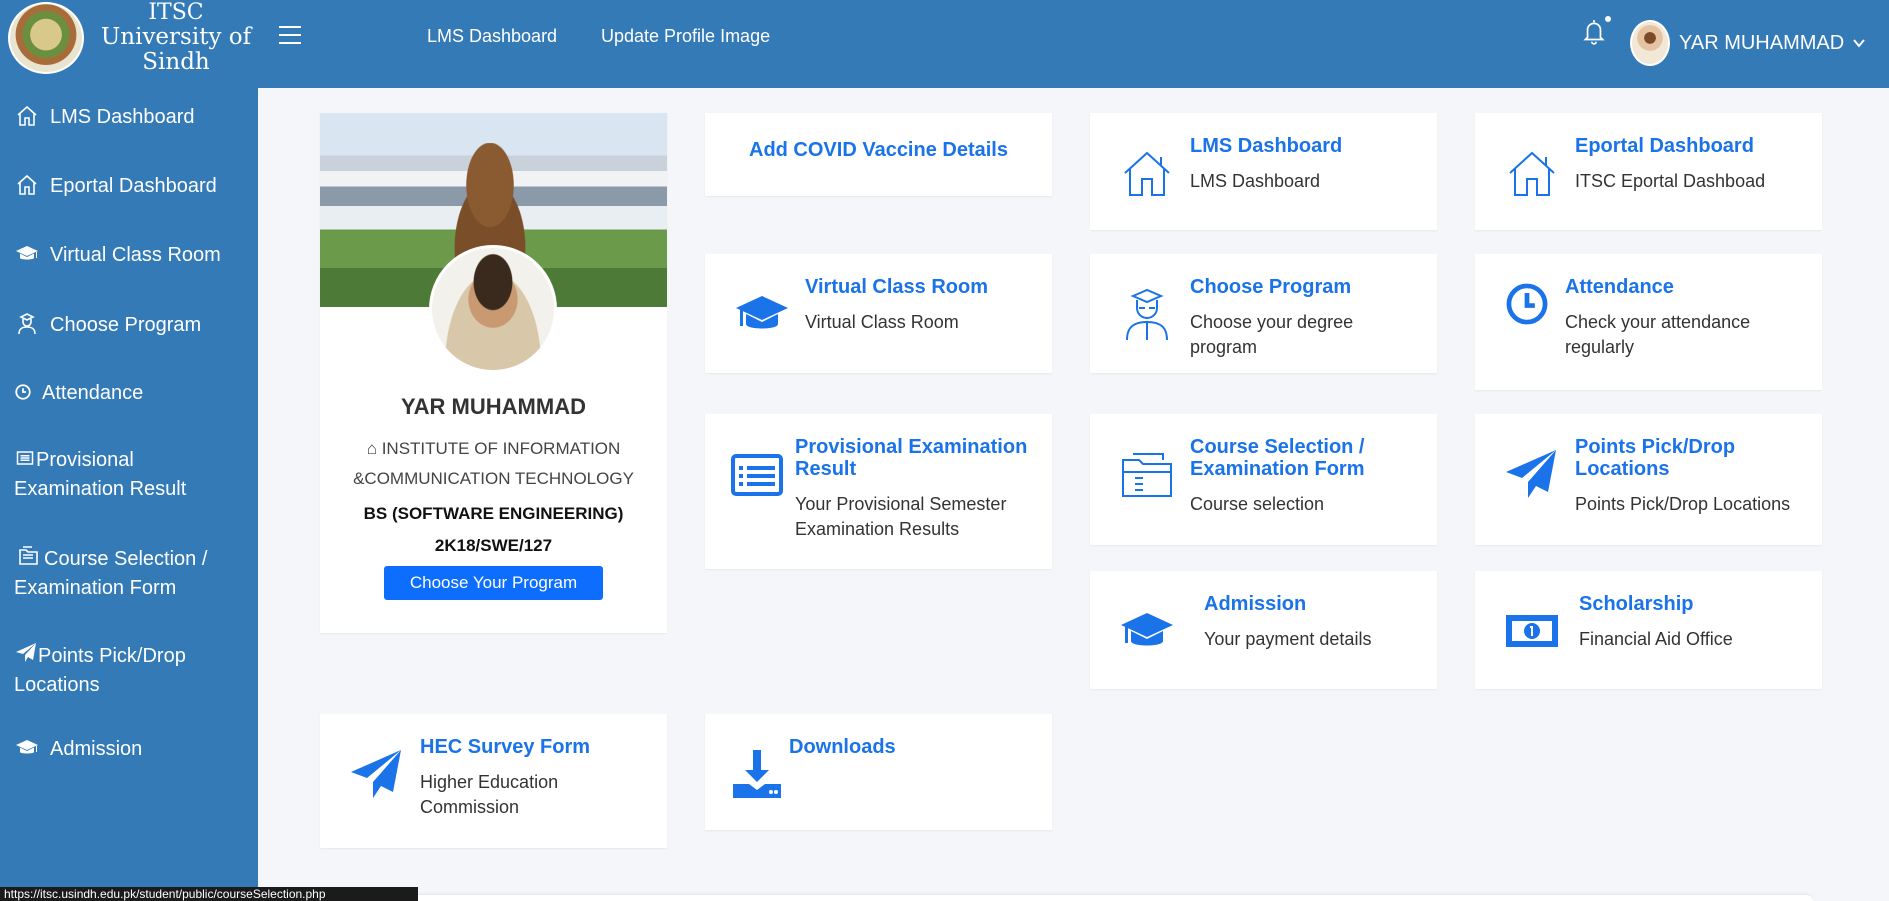  What do you see at coordinates (1257, 504) in the screenshot?
I see `tile-description: Course selection` at bounding box center [1257, 504].